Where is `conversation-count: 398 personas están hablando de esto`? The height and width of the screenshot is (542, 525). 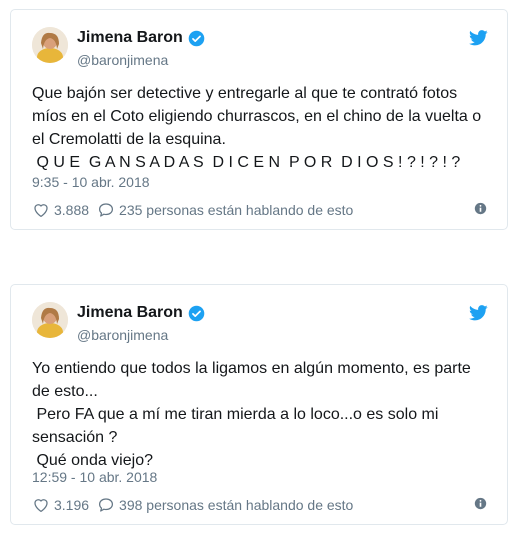 conversation-count: 398 personas están hablando de esto is located at coordinates (236, 505).